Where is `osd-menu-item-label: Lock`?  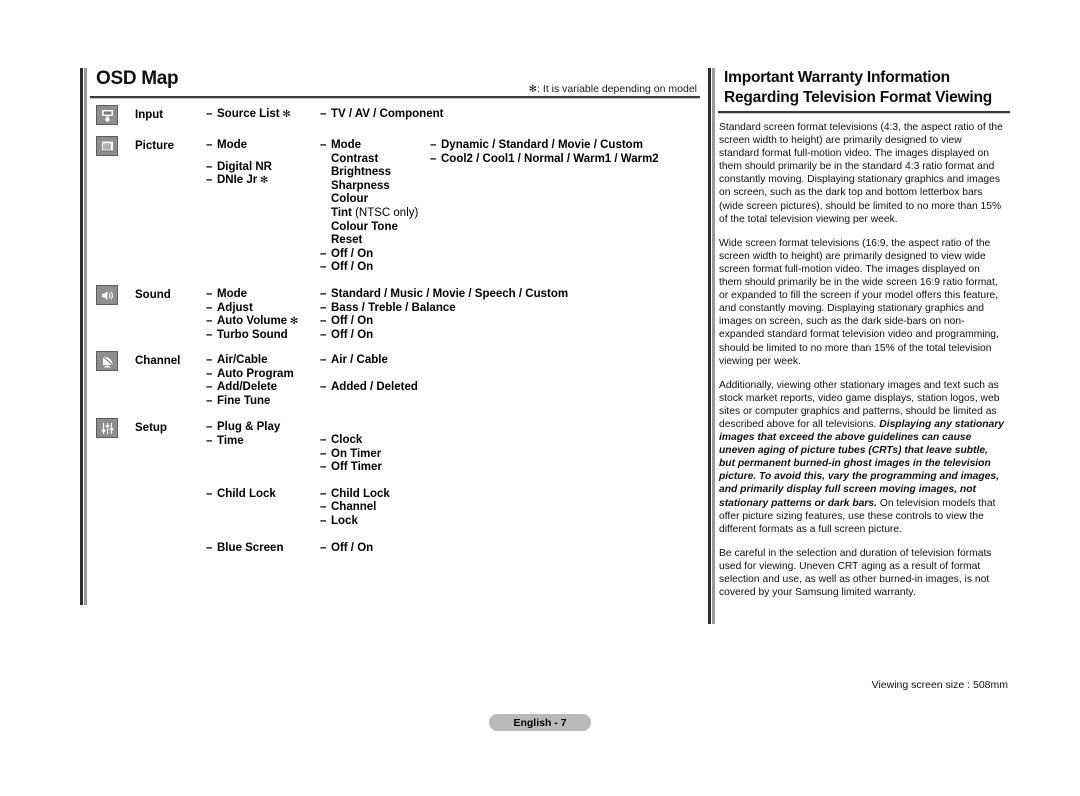
osd-menu-item-label: Lock is located at coordinates (344, 521).